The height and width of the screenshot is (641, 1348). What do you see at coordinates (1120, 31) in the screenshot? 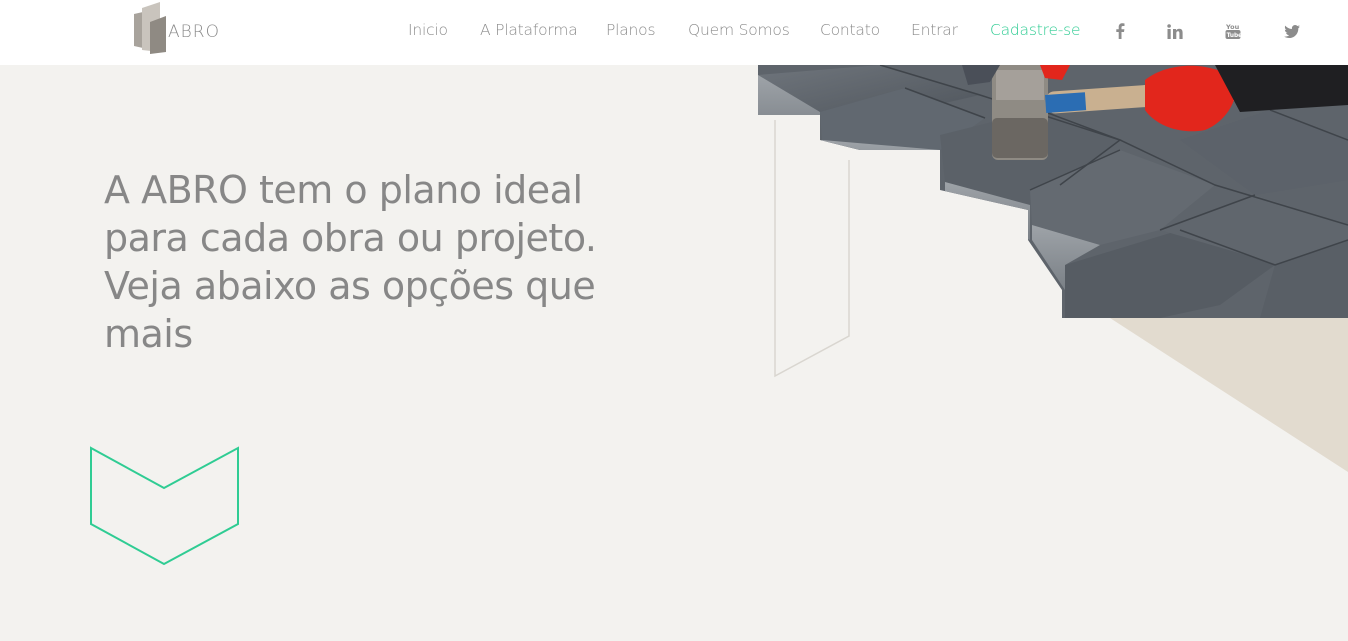
I see `facebook-icon` at bounding box center [1120, 31].